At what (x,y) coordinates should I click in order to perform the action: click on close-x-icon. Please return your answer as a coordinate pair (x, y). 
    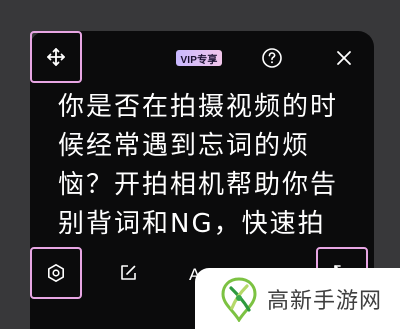
    Looking at the image, I should click on (344, 58).